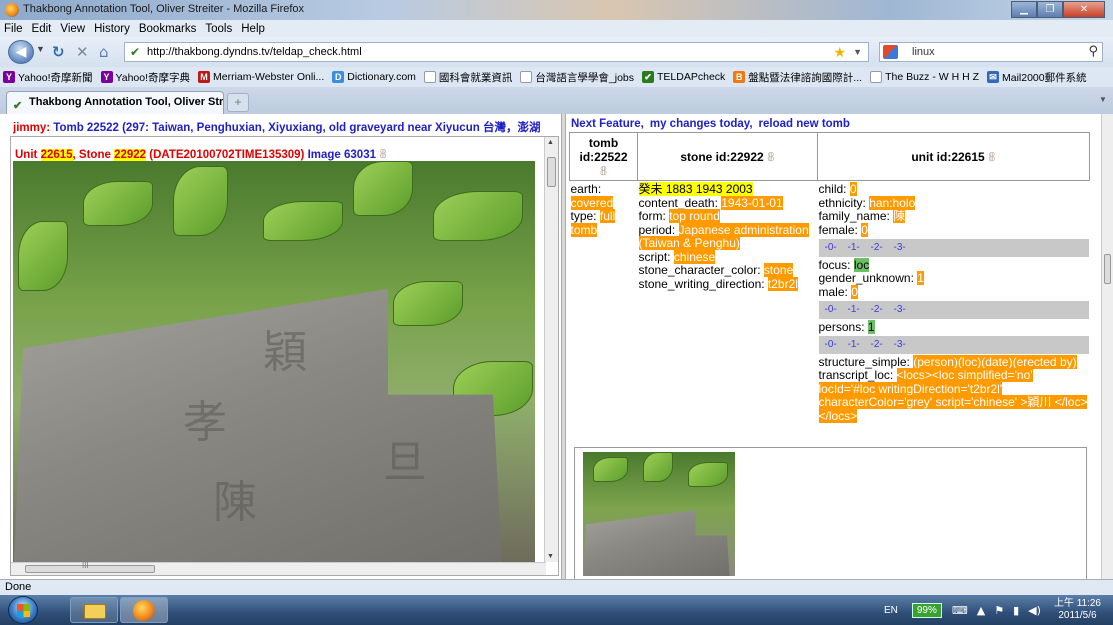 The width and height of the screenshot is (1113, 625). I want to click on explorer-taskbar-button, so click(94, 610).